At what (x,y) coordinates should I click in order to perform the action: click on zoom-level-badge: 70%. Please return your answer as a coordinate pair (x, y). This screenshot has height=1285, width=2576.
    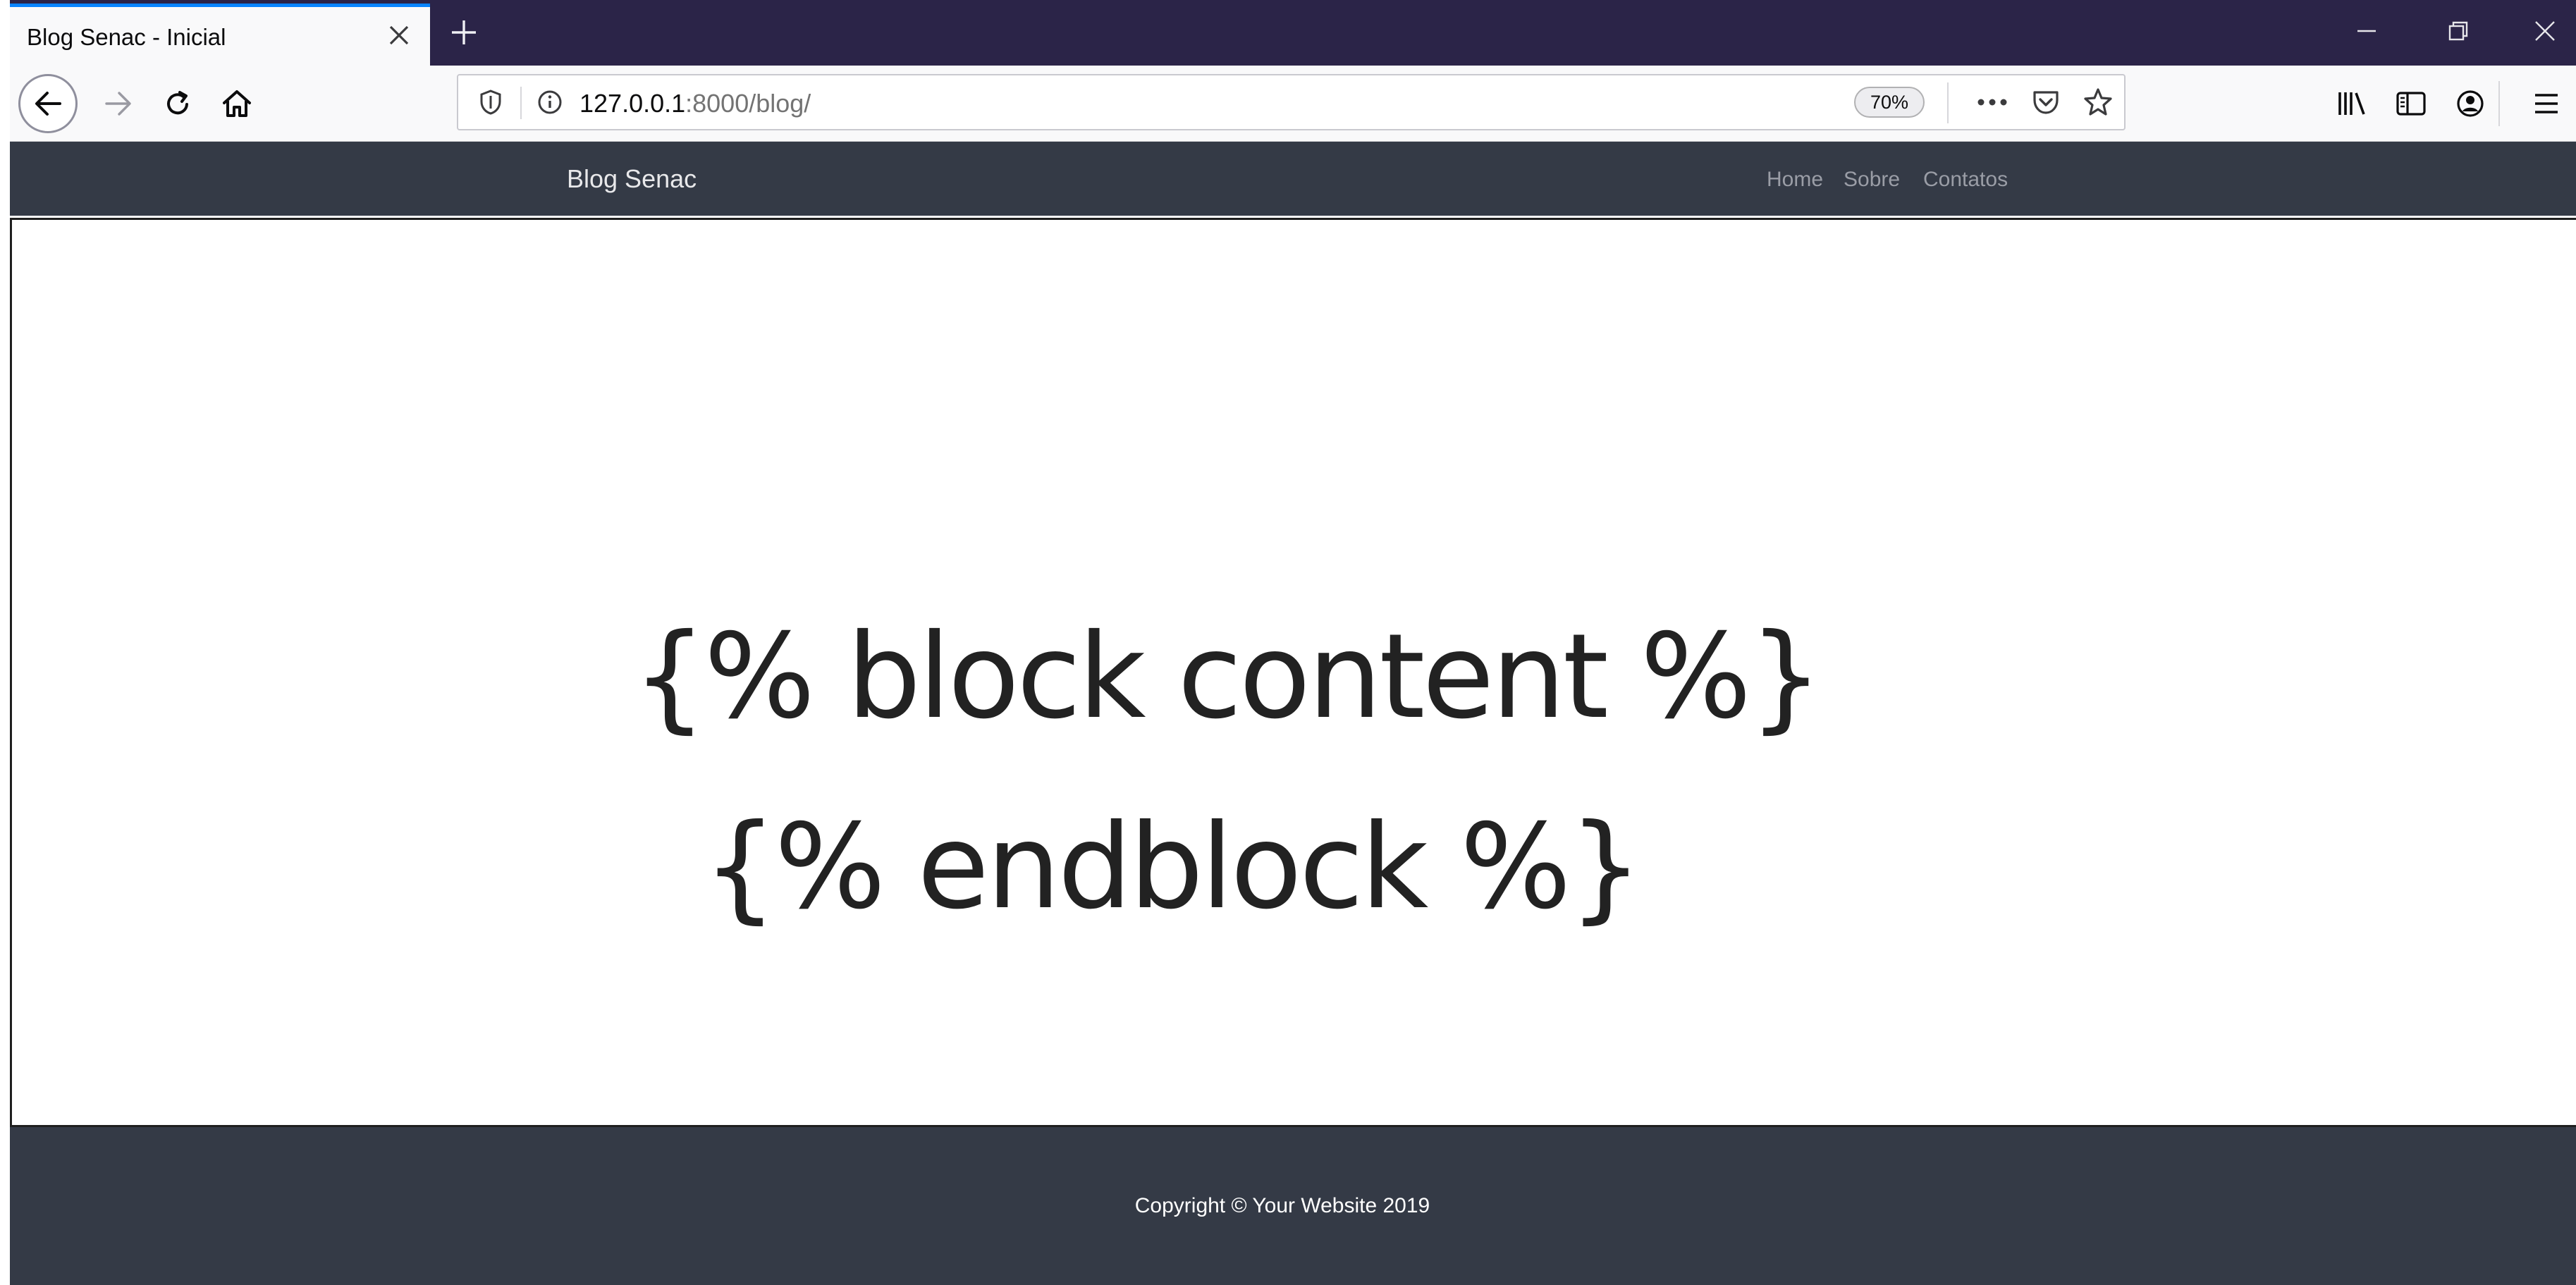
    Looking at the image, I should click on (1889, 102).